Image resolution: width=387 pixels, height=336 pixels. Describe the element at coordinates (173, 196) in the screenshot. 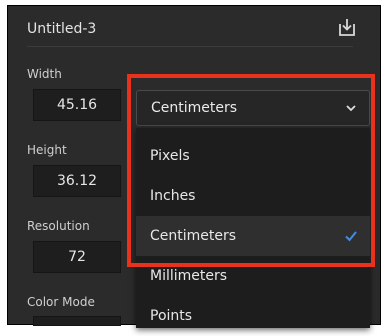

I see `unit-option-label: Inches` at that location.